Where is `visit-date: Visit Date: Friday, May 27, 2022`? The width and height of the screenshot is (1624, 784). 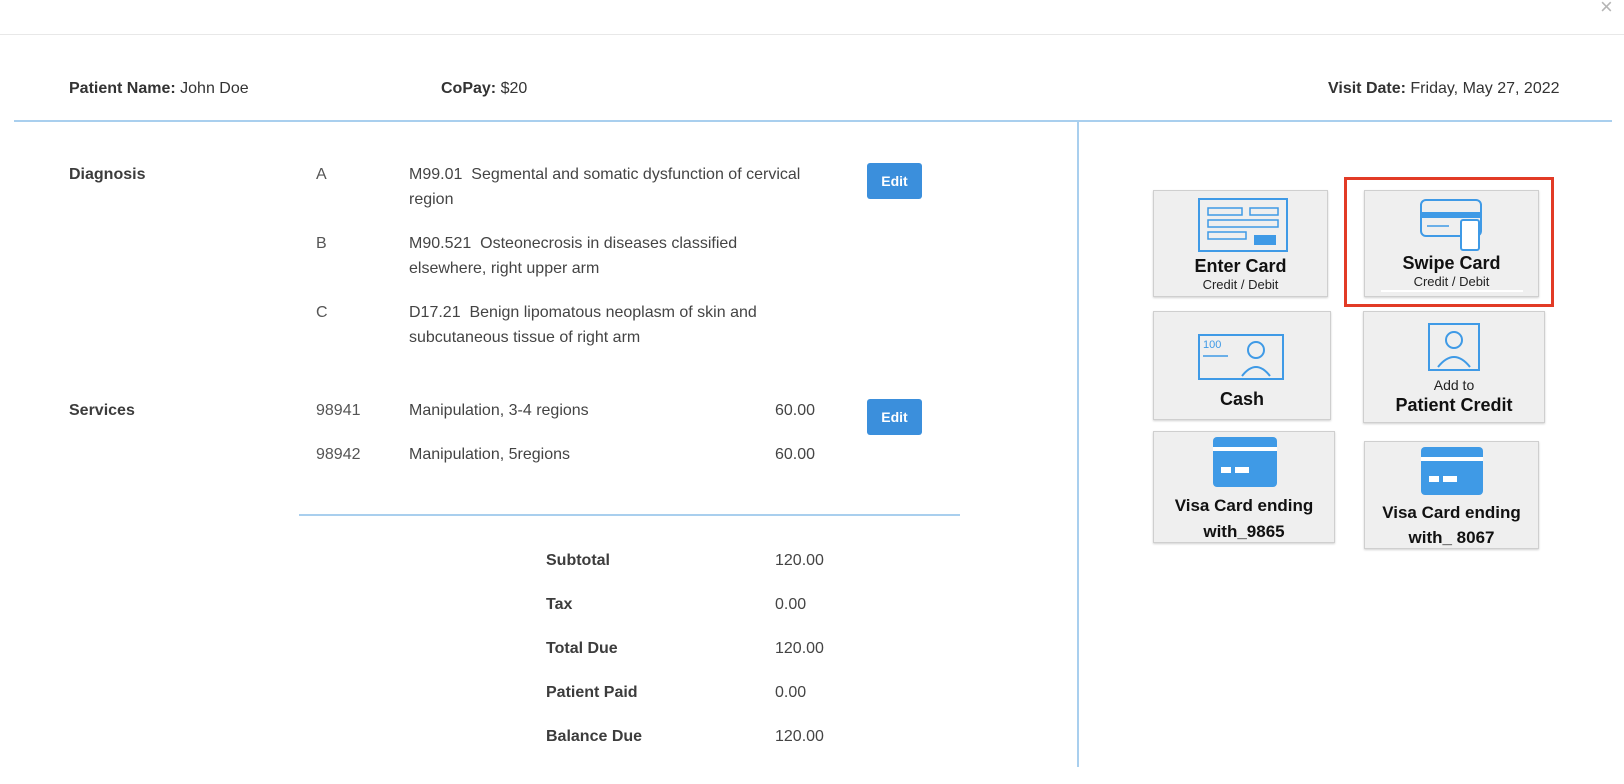
visit-date: Visit Date: Friday, May 27, 2022 is located at coordinates (1444, 89).